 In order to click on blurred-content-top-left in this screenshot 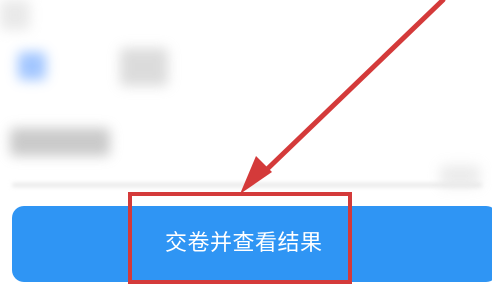, I will do `click(15, 15)`.